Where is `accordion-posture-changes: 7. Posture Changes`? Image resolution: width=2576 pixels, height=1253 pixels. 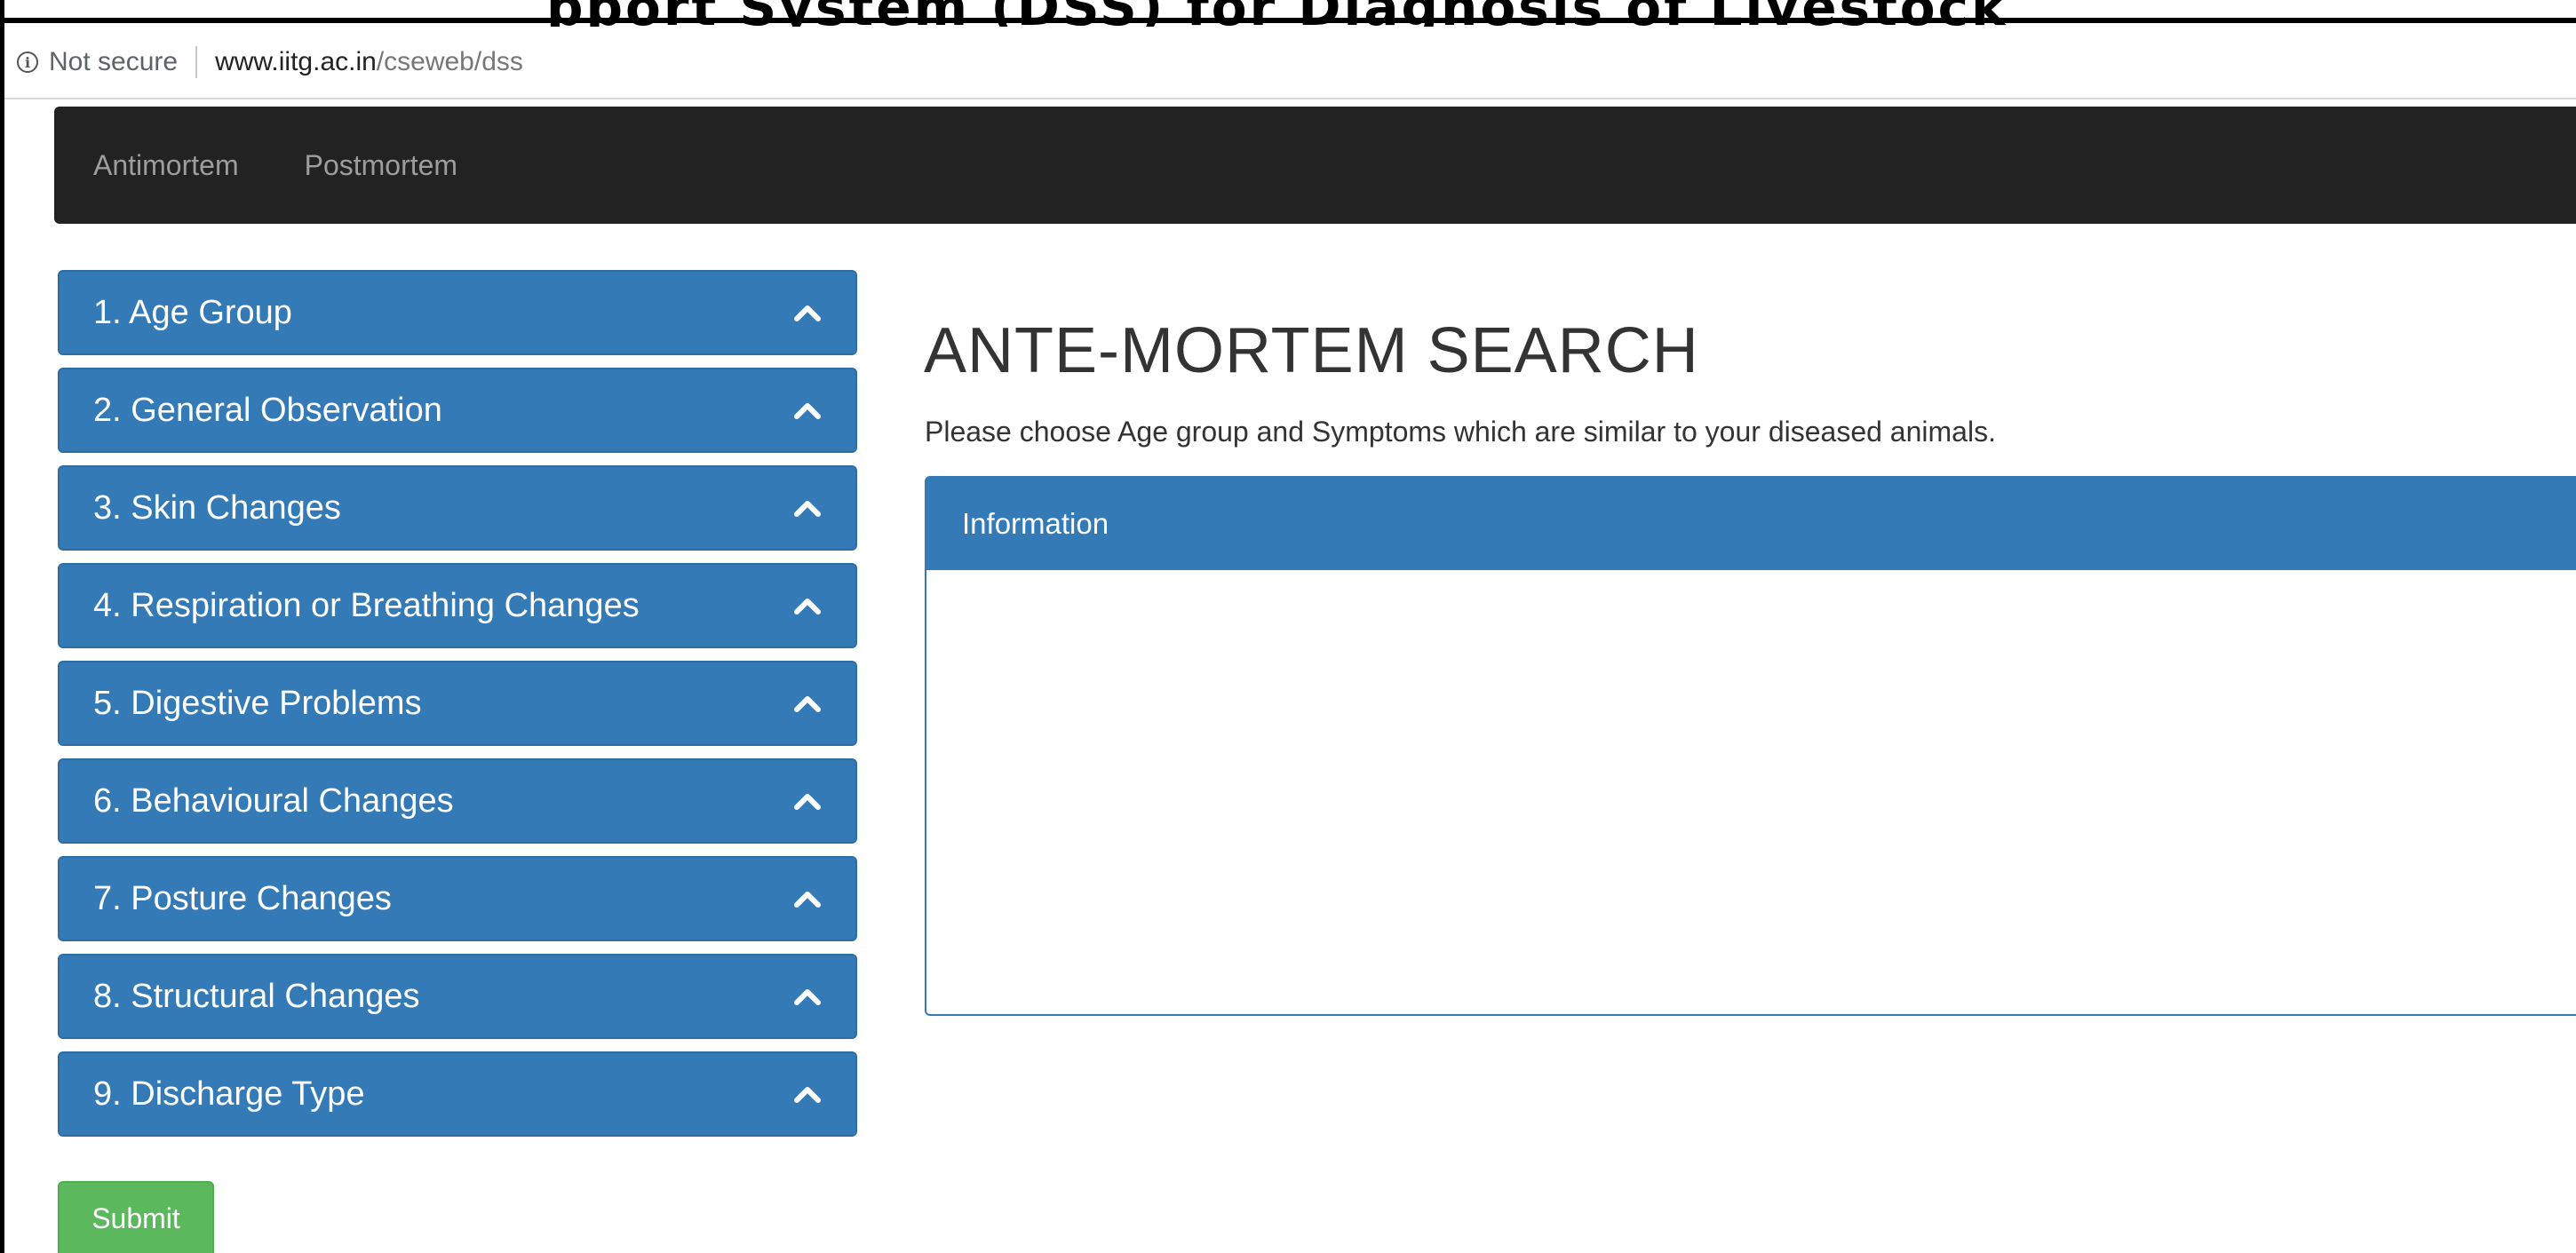 accordion-posture-changes: 7. Posture Changes is located at coordinates (457, 898).